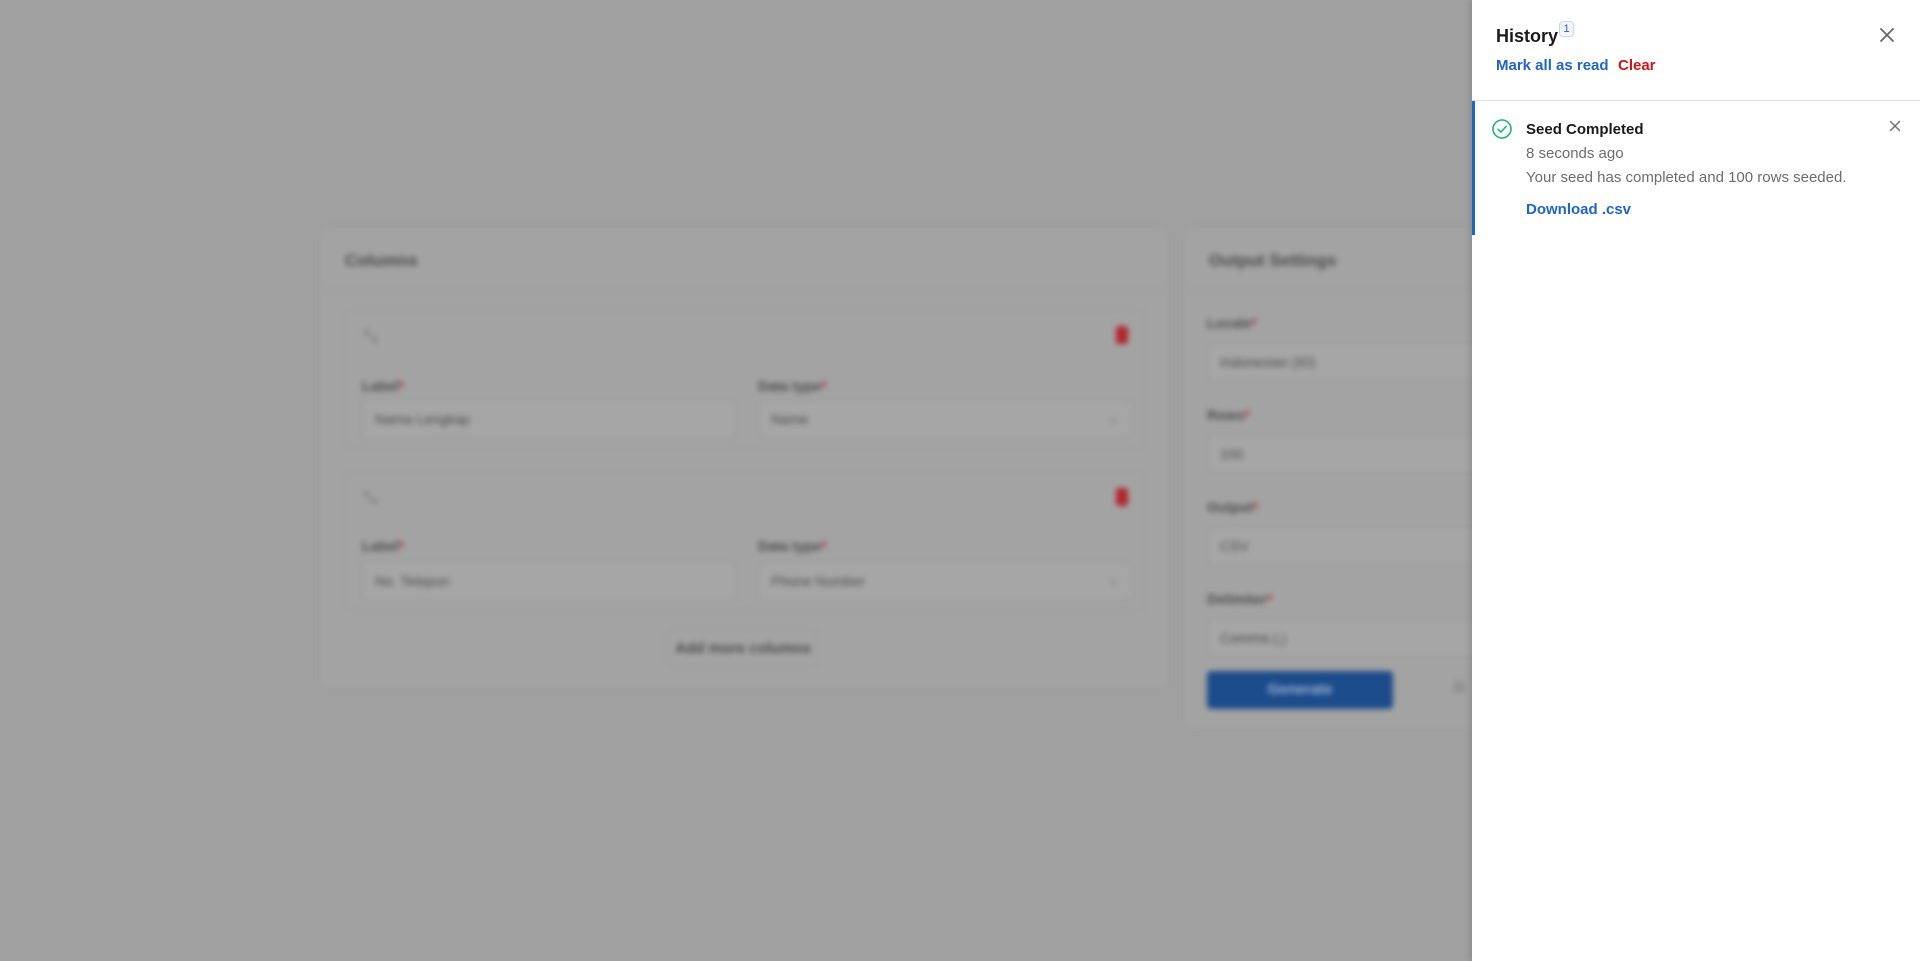 The image size is (1920, 961). Describe the element at coordinates (945, 581) in the screenshot. I see `data-type-select: Phone Number ⌄` at that location.